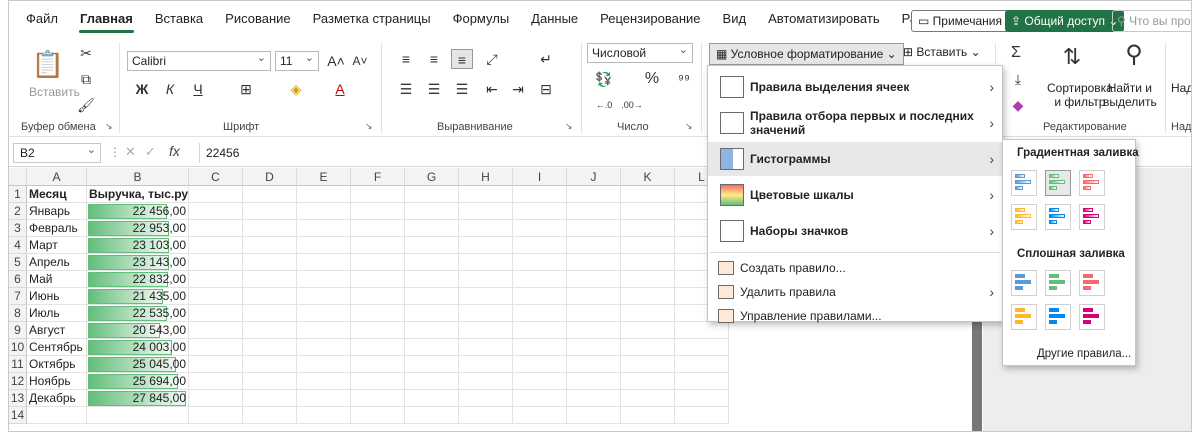 The width and height of the screenshot is (1200, 437). Describe the element at coordinates (492, 59) in the screenshot. I see `orientation-icon: ⤢` at that location.